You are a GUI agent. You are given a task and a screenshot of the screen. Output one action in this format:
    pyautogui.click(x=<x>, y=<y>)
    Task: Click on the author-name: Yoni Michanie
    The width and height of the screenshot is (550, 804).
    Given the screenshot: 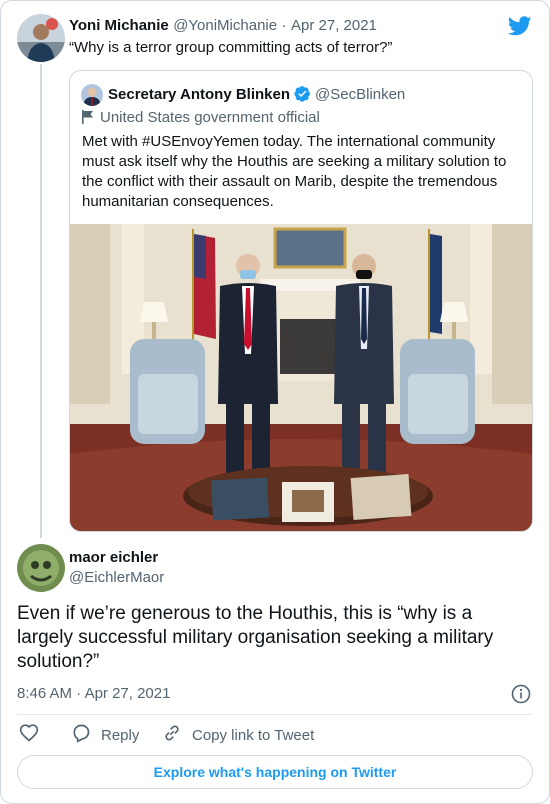 What is the action you would take?
    pyautogui.click(x=119, y=25)
    